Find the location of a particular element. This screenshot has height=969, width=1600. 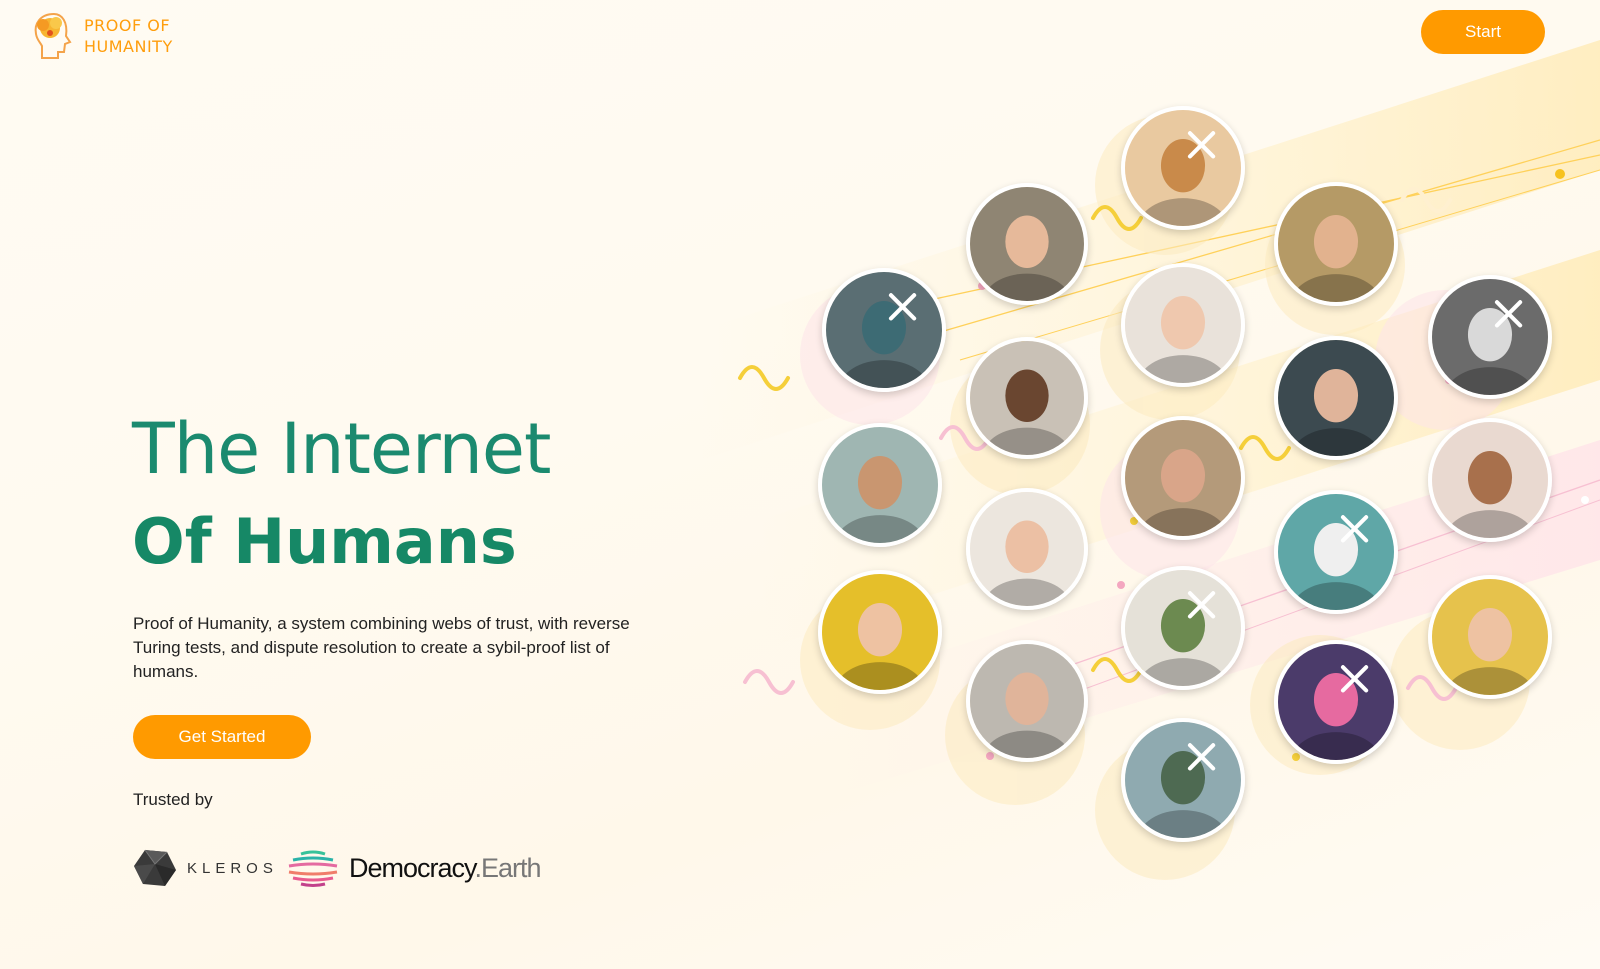

woman-pink-blazer-portrait is located at coordinates (1027, 549).